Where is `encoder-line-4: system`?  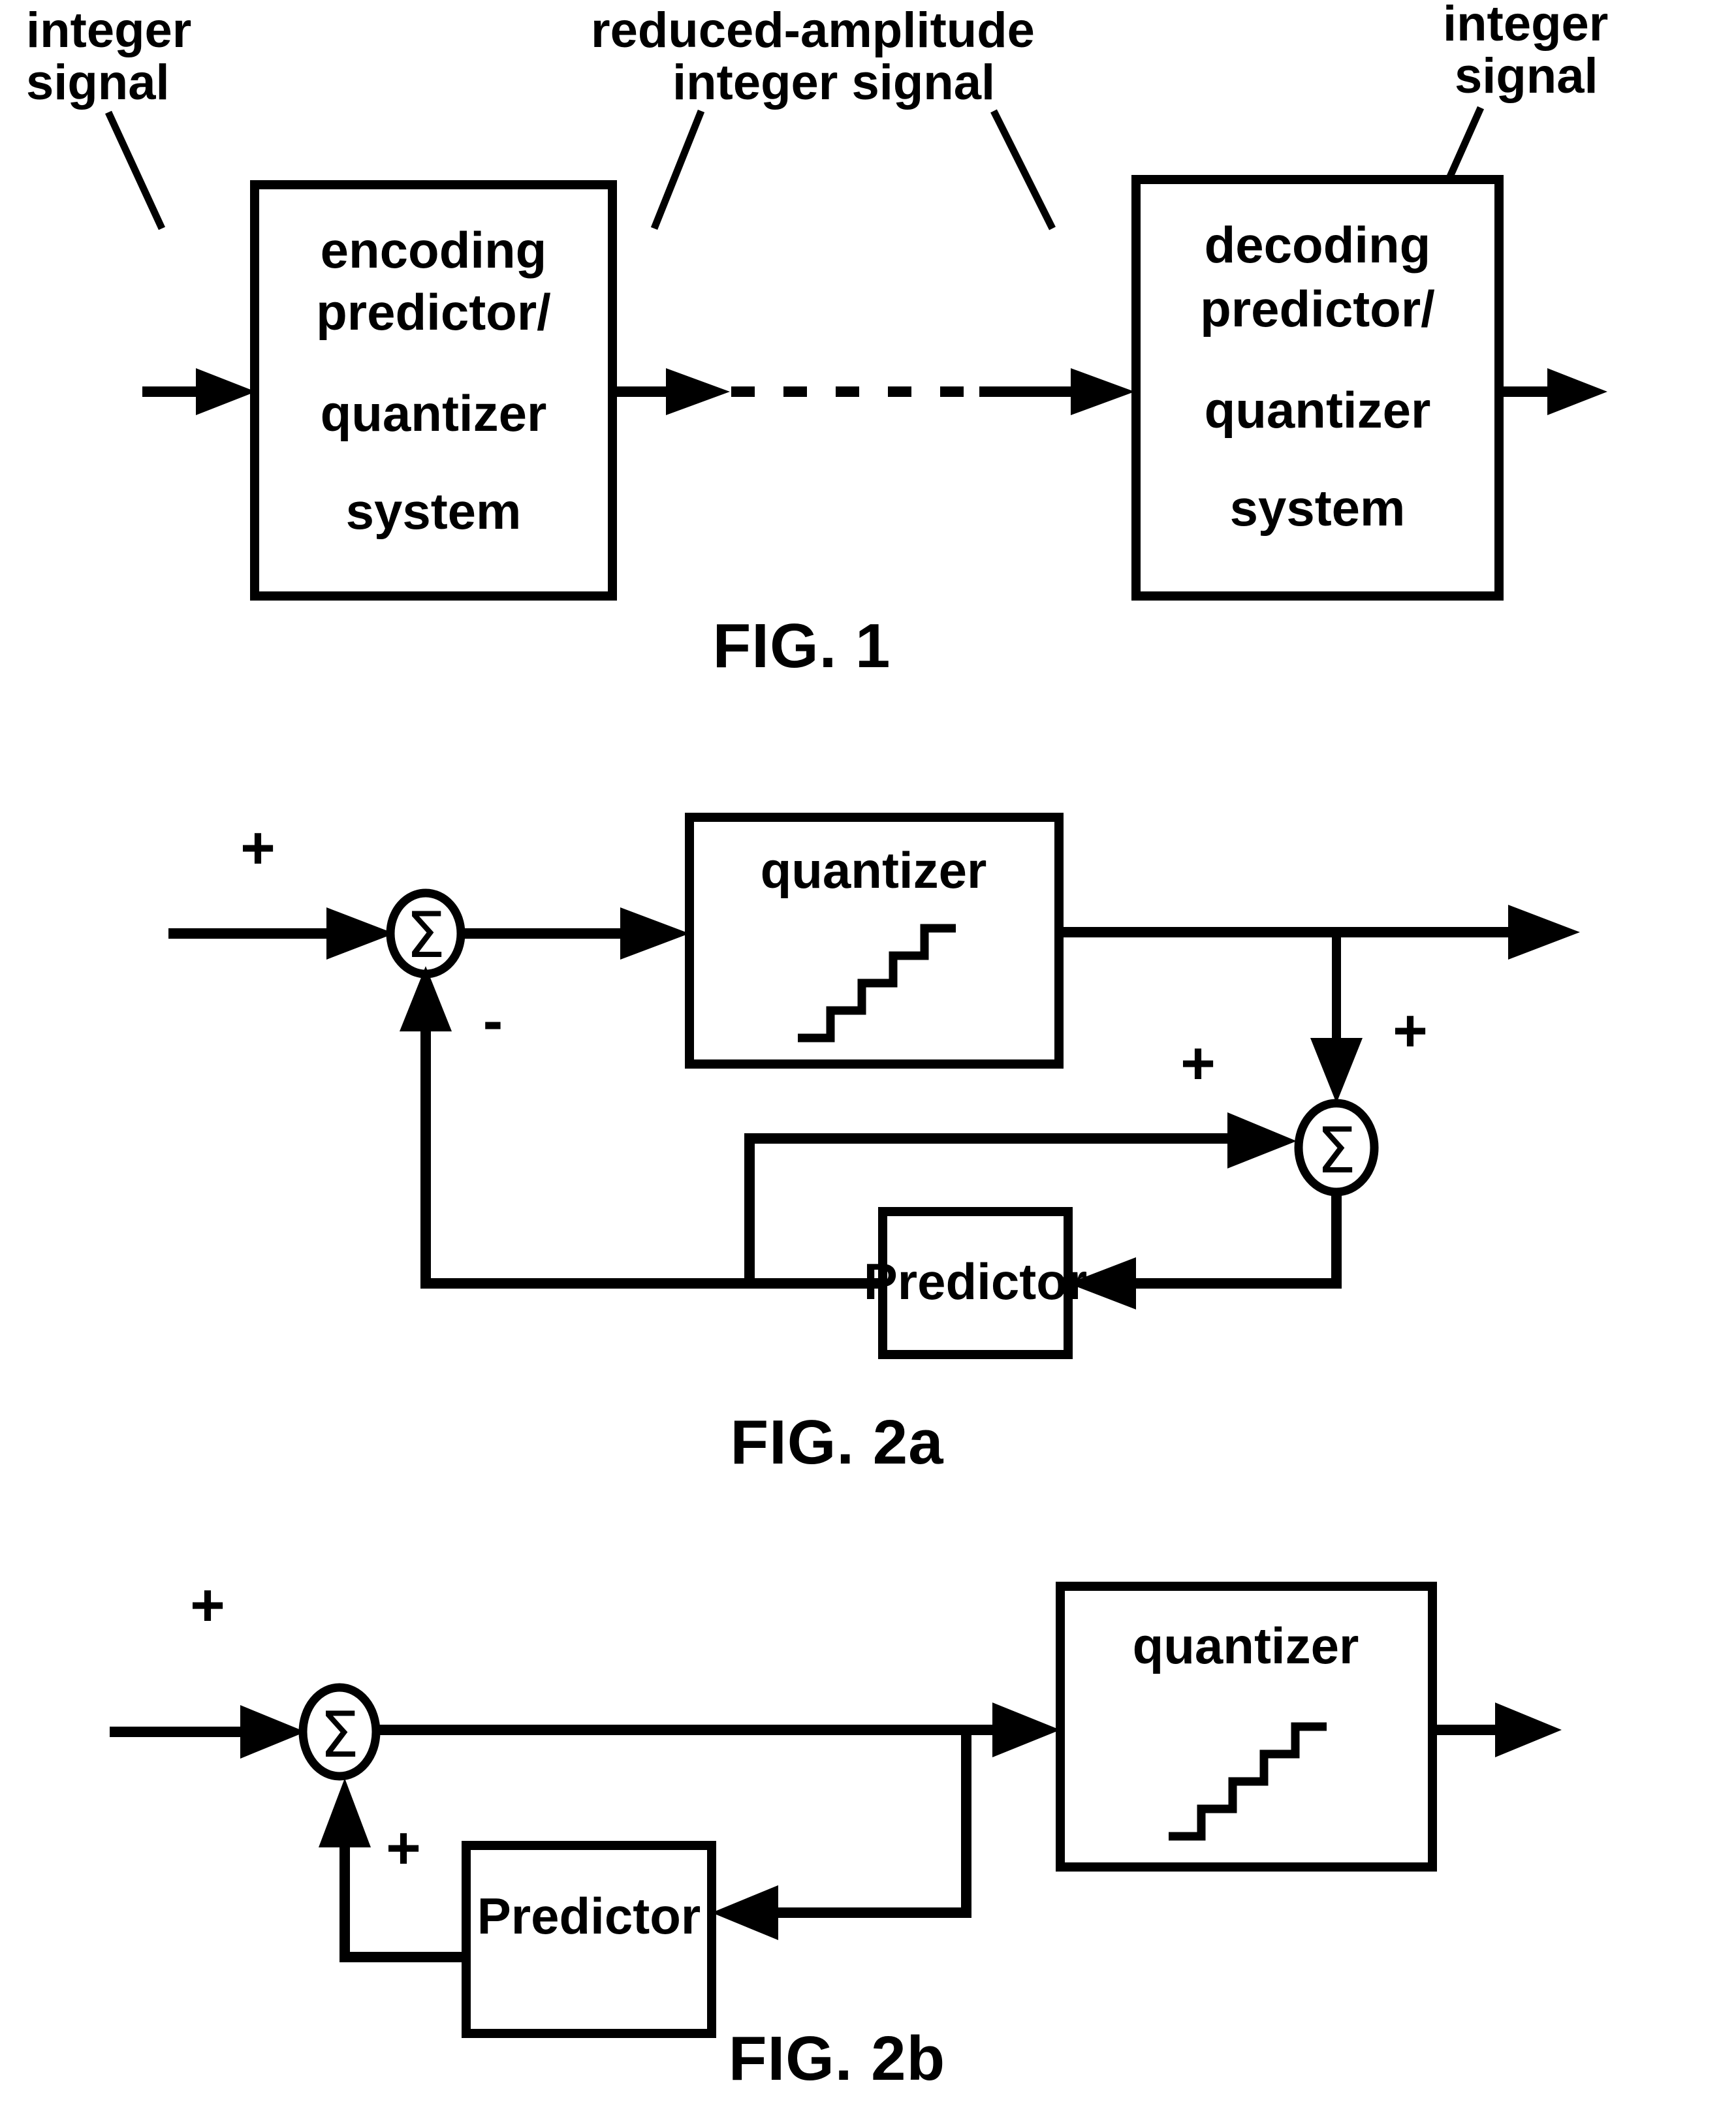
encoder-line-4: system is located at coordinates (434, 511).